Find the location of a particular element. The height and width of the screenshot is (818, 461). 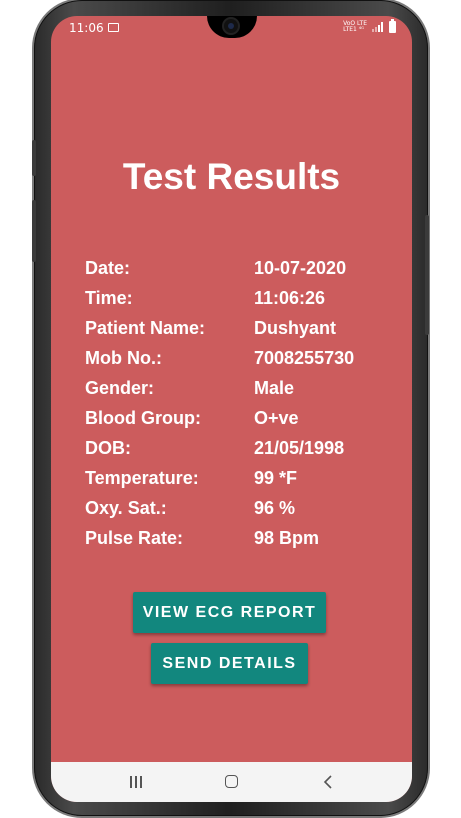

view-ecg-report-button: VIEW ECG REPORT is located at coordinates (229, 612).